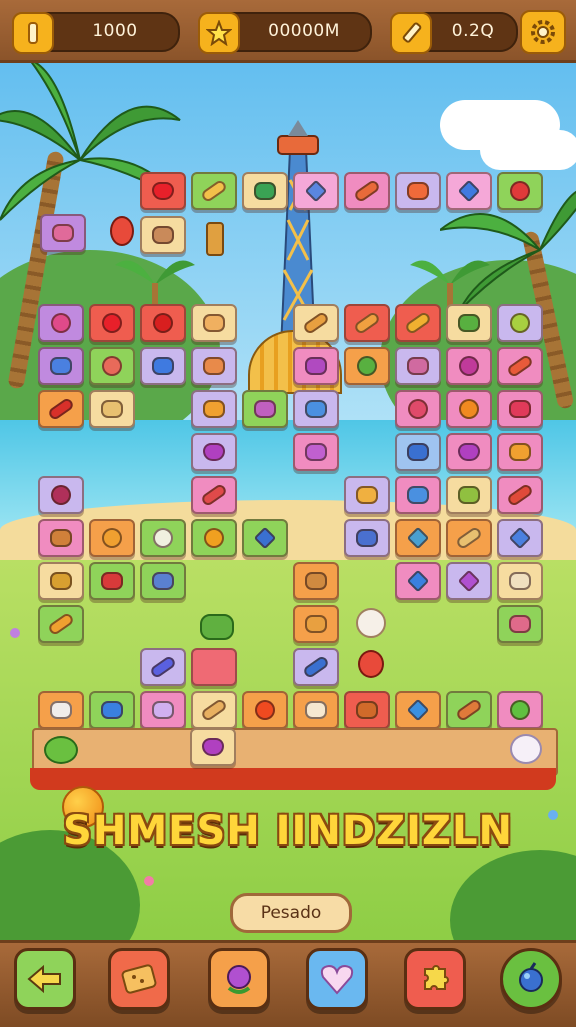  Describe the element at coordinates (288, 983) in the screenshot. I see `bottom-toolbar` at that location.